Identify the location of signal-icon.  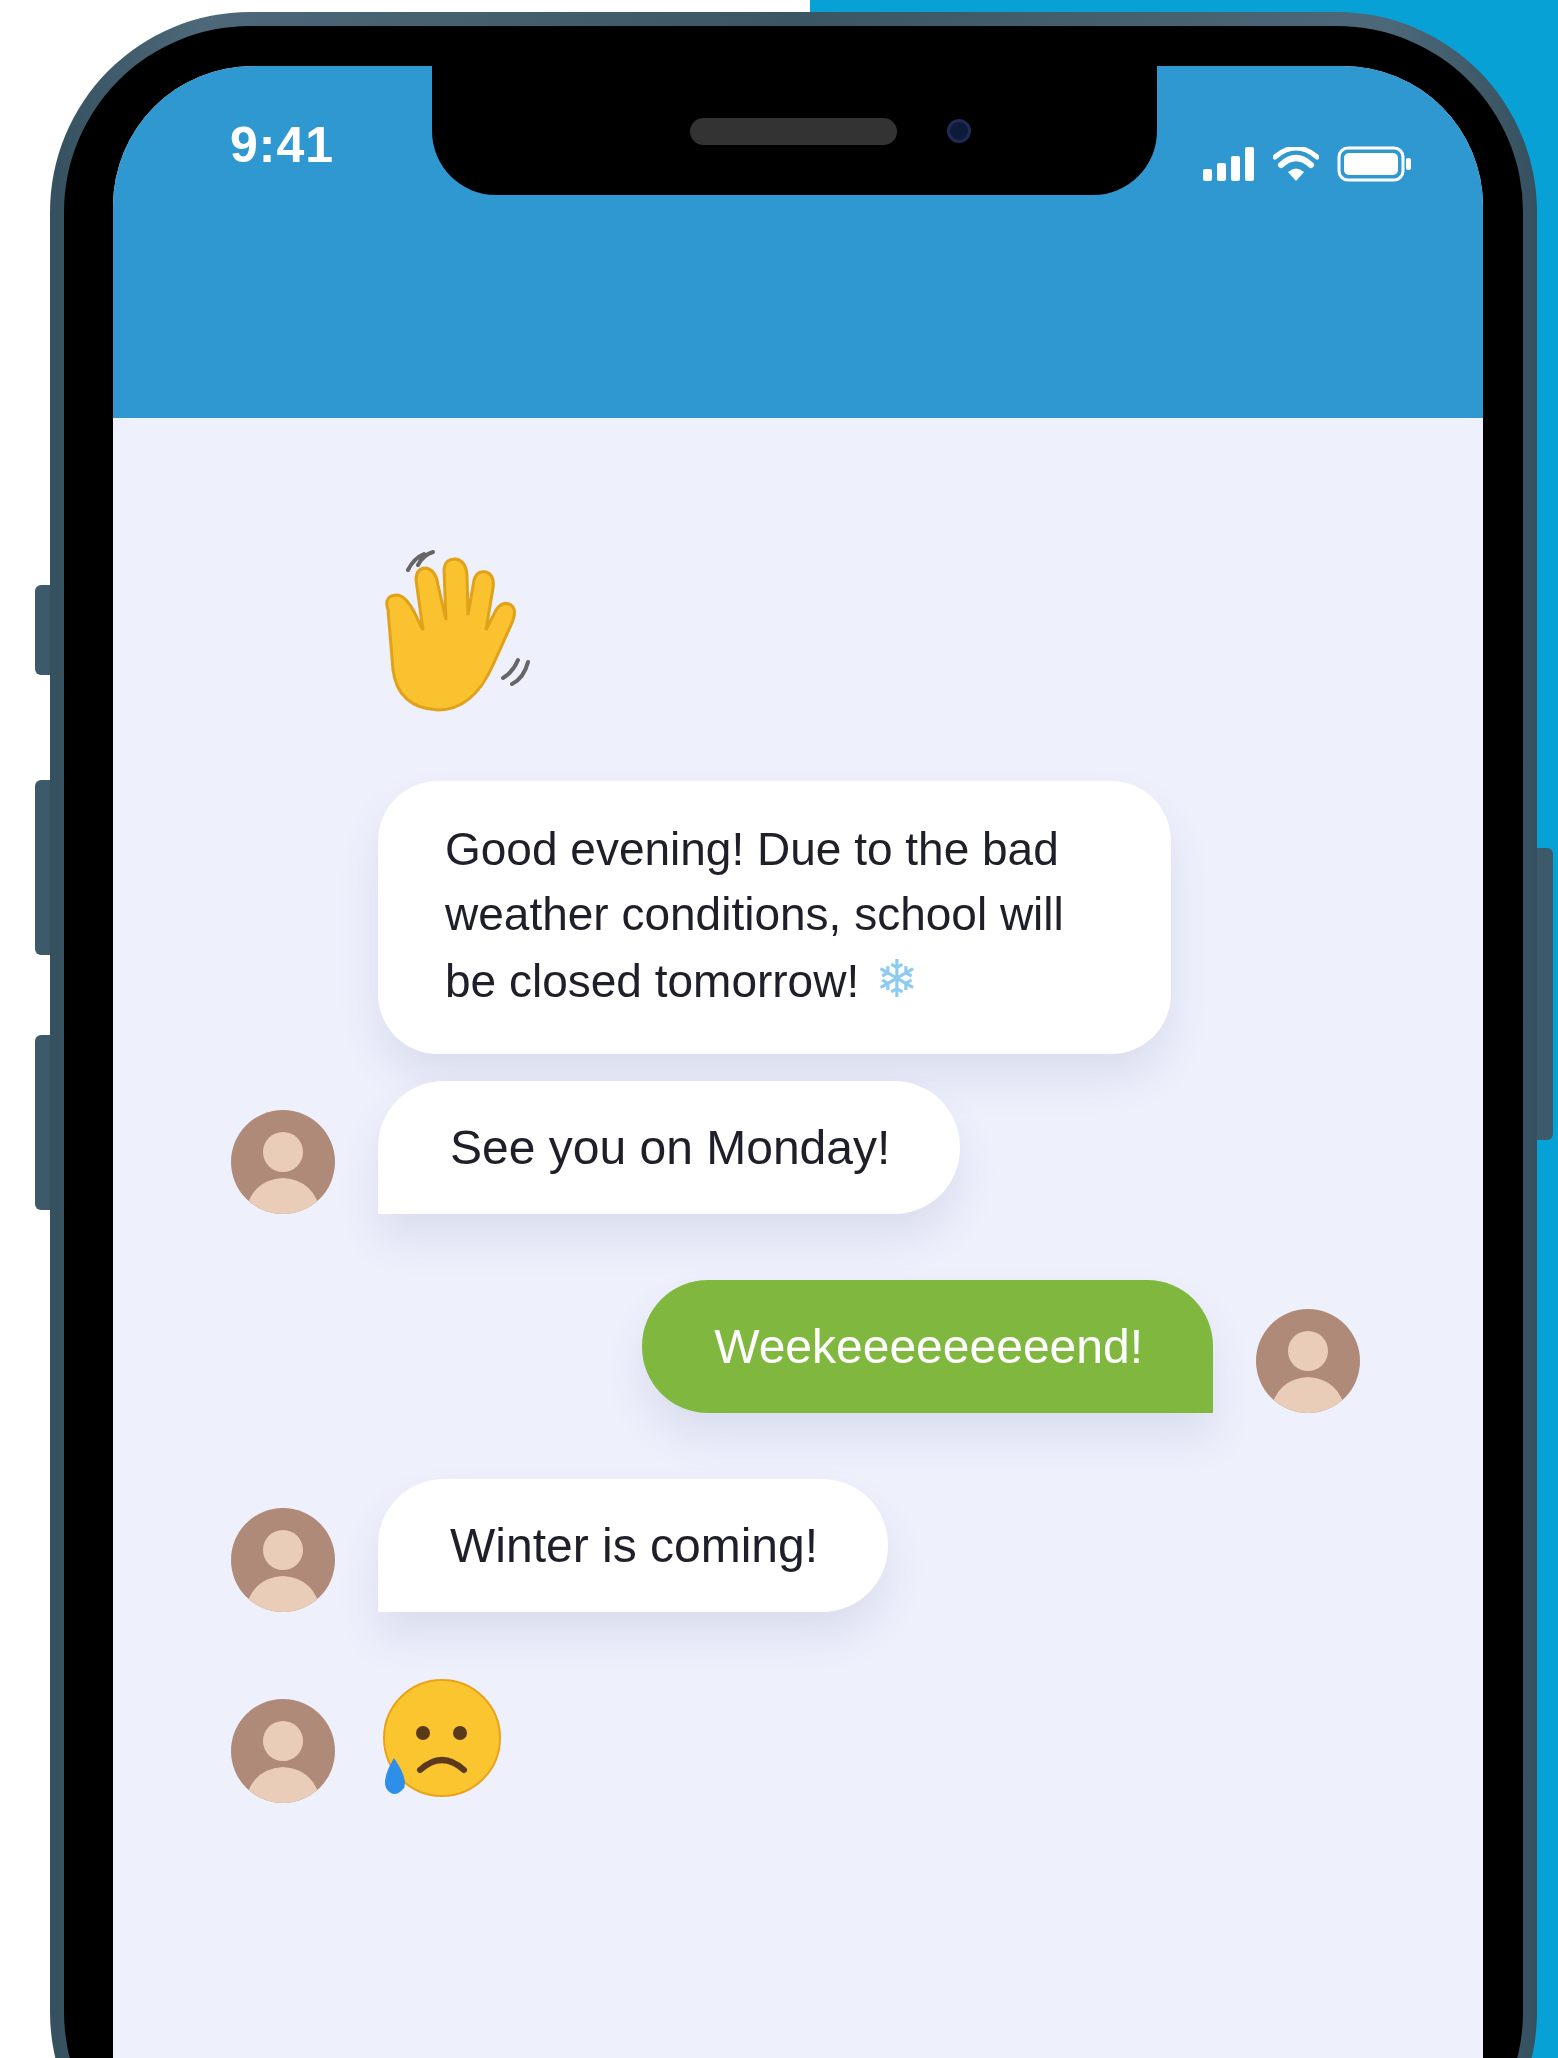
(1229, 164).